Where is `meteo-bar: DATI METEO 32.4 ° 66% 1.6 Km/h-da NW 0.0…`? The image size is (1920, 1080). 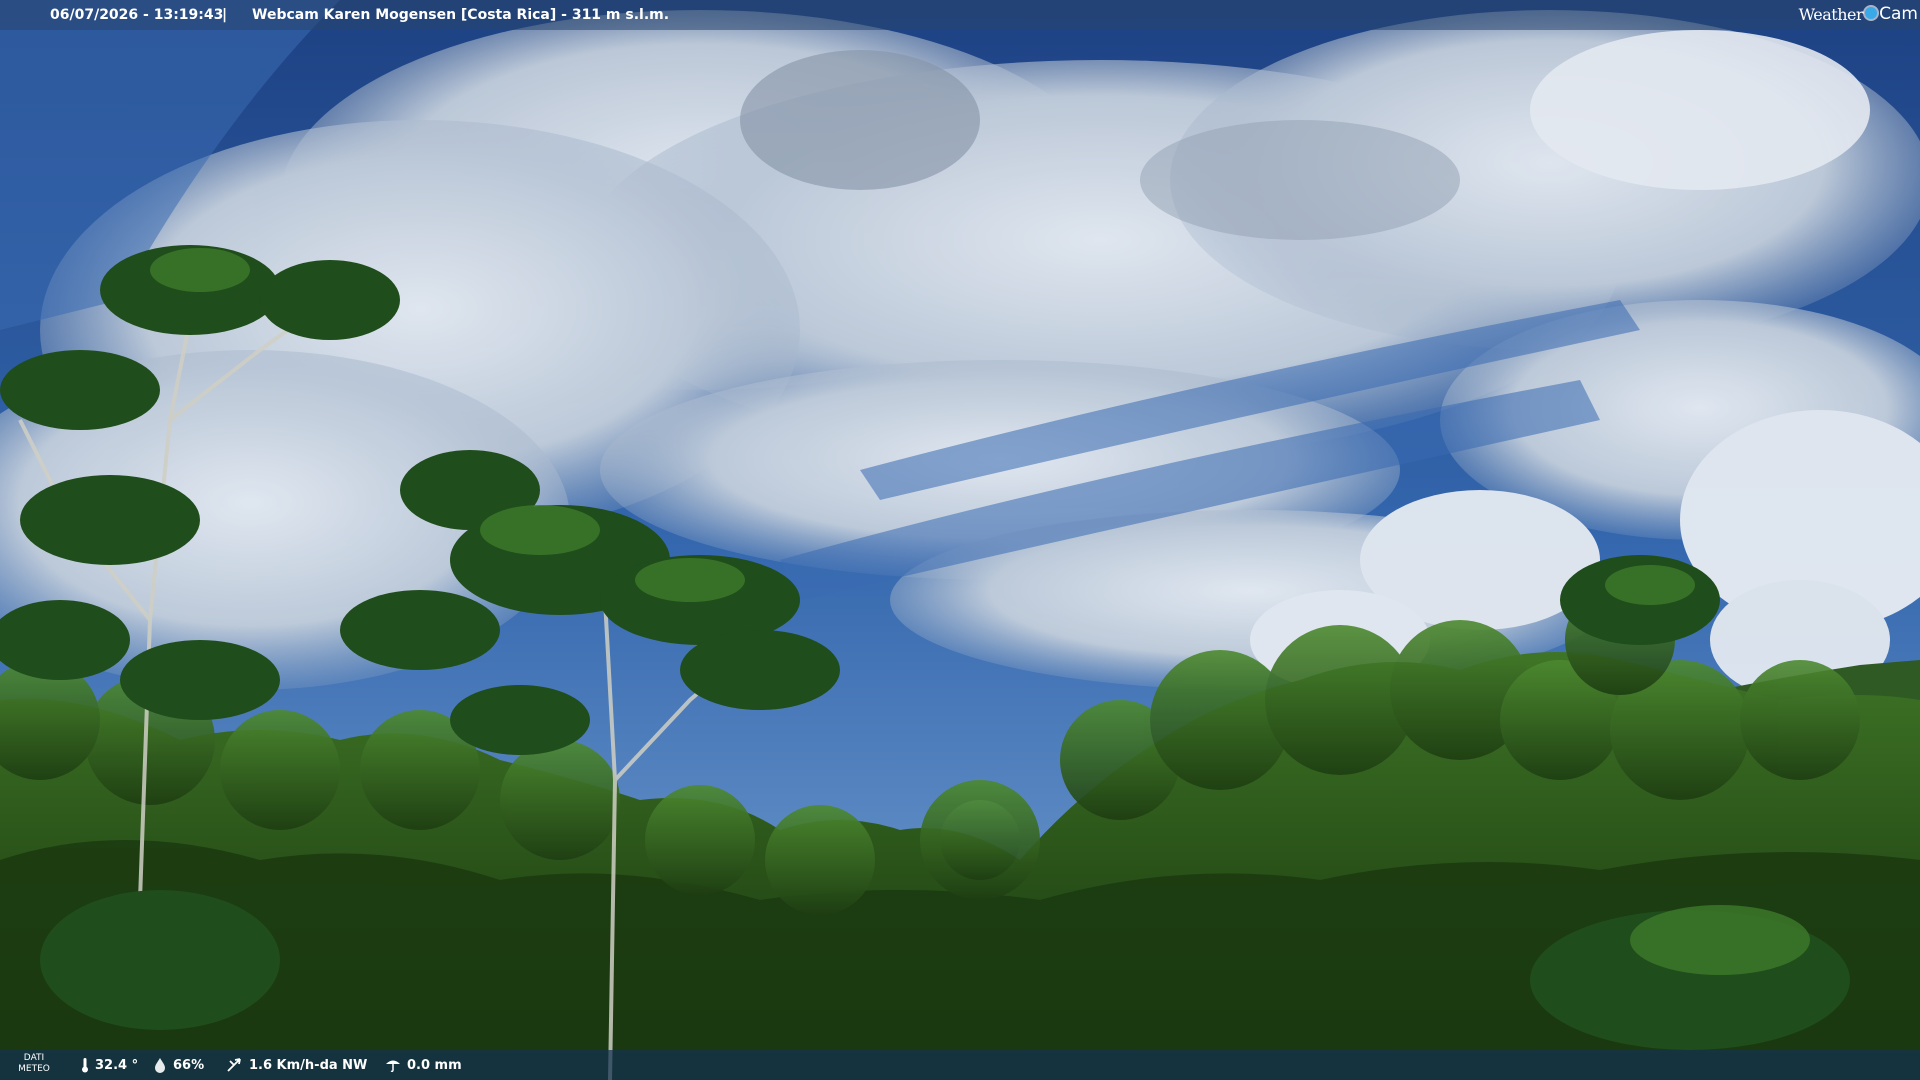
meteo-bar: DATI METEO 32.4 ° 66% 1.6 Km/h-da NW 0.0… is located at coordinates (960, 1065).